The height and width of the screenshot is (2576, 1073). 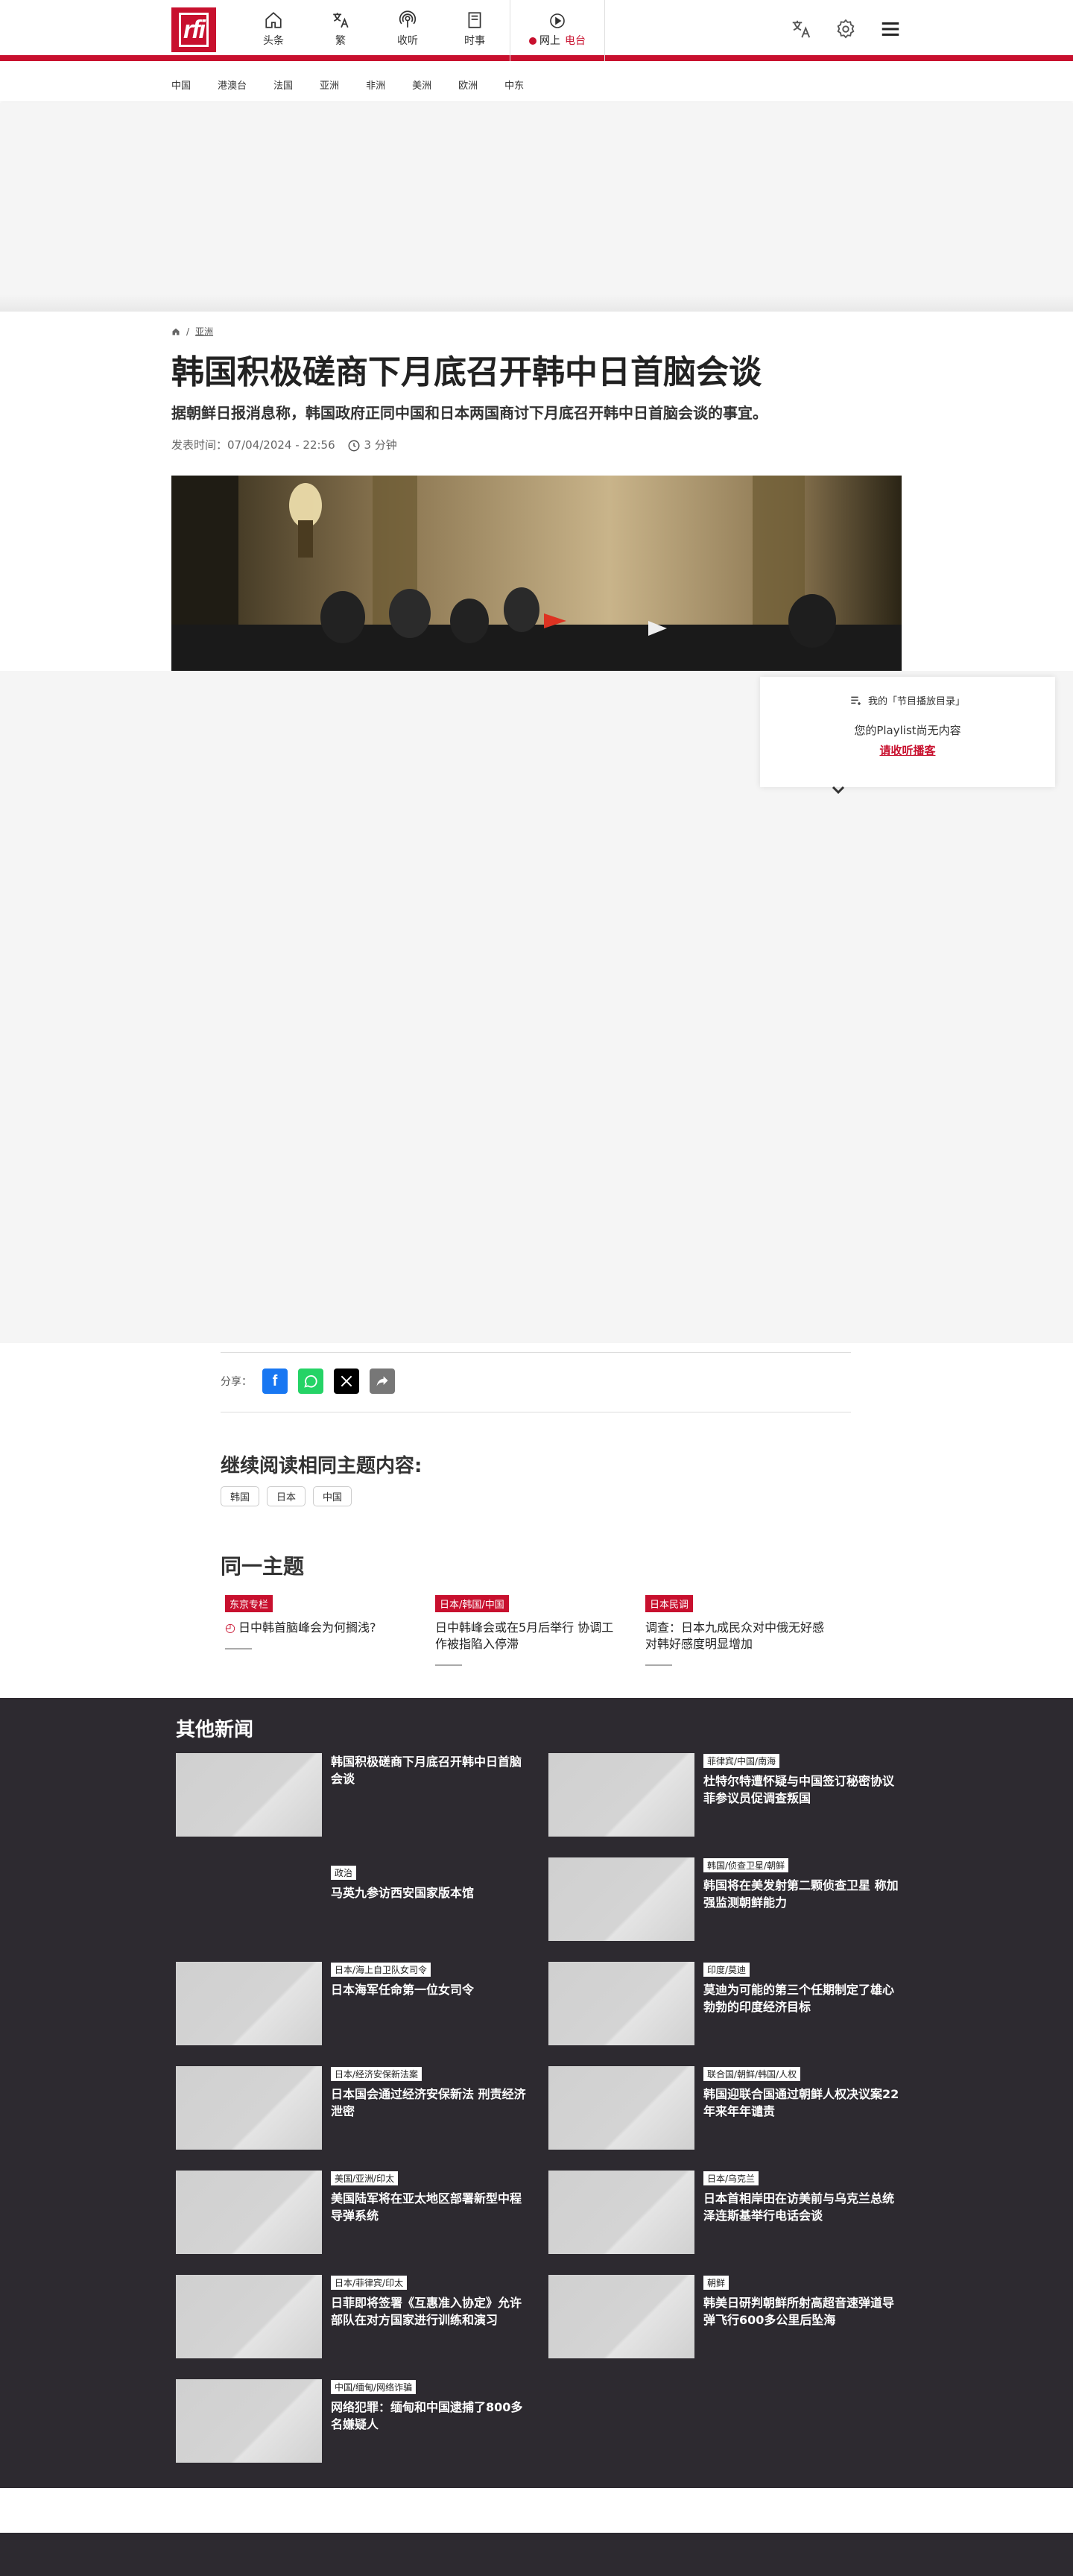 What do you see at coordinates (284, 445) in the screenshot?
I see `article-meta: 发表时间：07/04/2024 - 22:56 3 分钟` at bounding box center [284, 445].